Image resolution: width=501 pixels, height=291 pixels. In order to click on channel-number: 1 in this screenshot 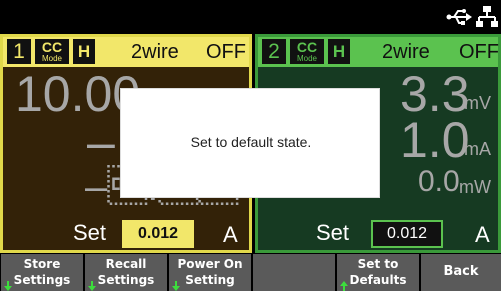, I will do `click(19, 51)`.